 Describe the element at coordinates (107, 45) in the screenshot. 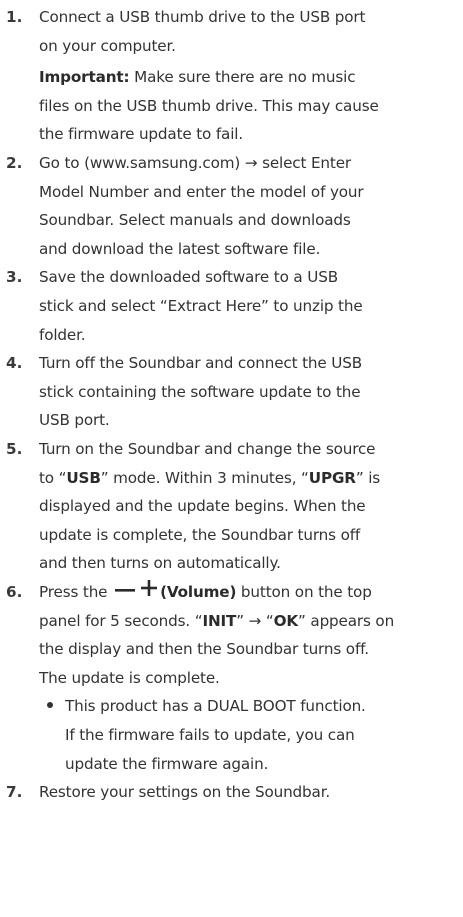

I see `step-text-line: on your computer.` at that location.